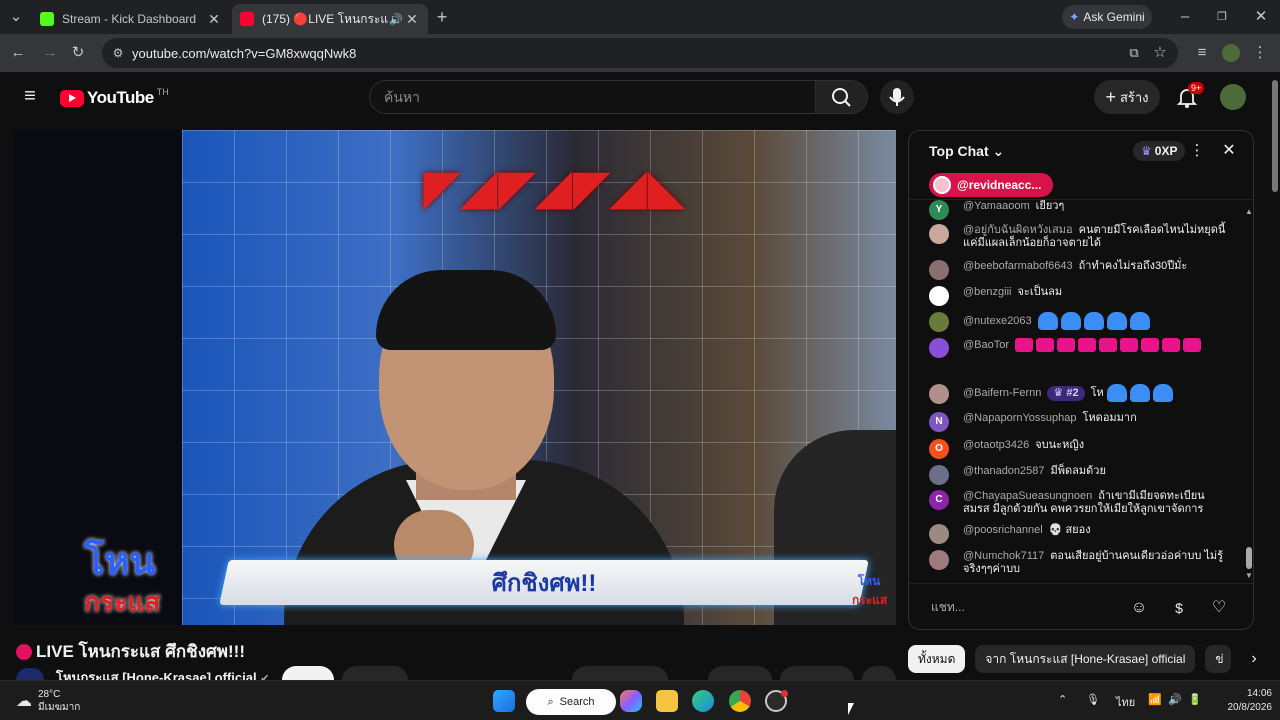  Describe the element at coordinates (842, 97) in the screenshot. I see `search-button` at that location.